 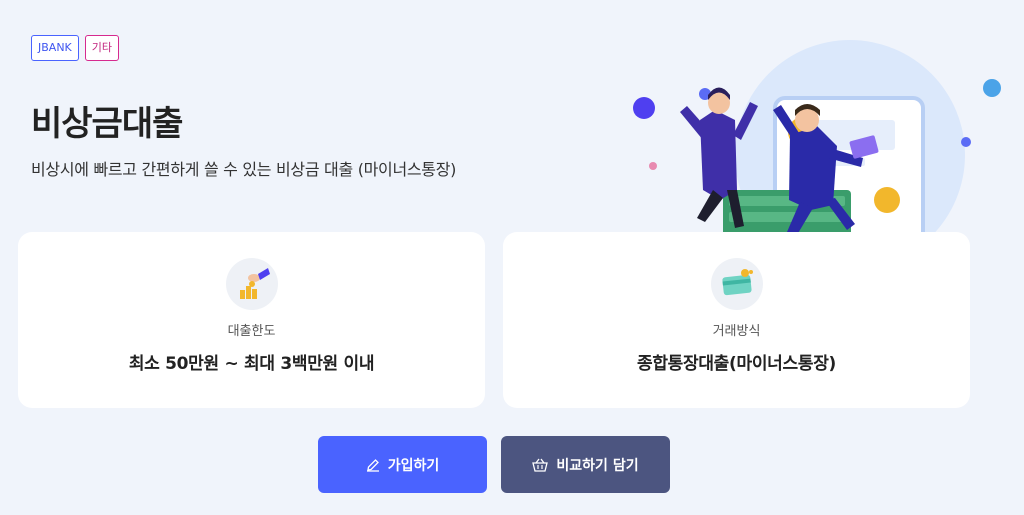 What do you see at coordinates (244, 169) in the screenshot?
I see `page-subtitle: 비상시에 빠르고 간편하게 쓸 수 있는 비상금 대출 (마이너스통장)` at bounding box center [244, 169].